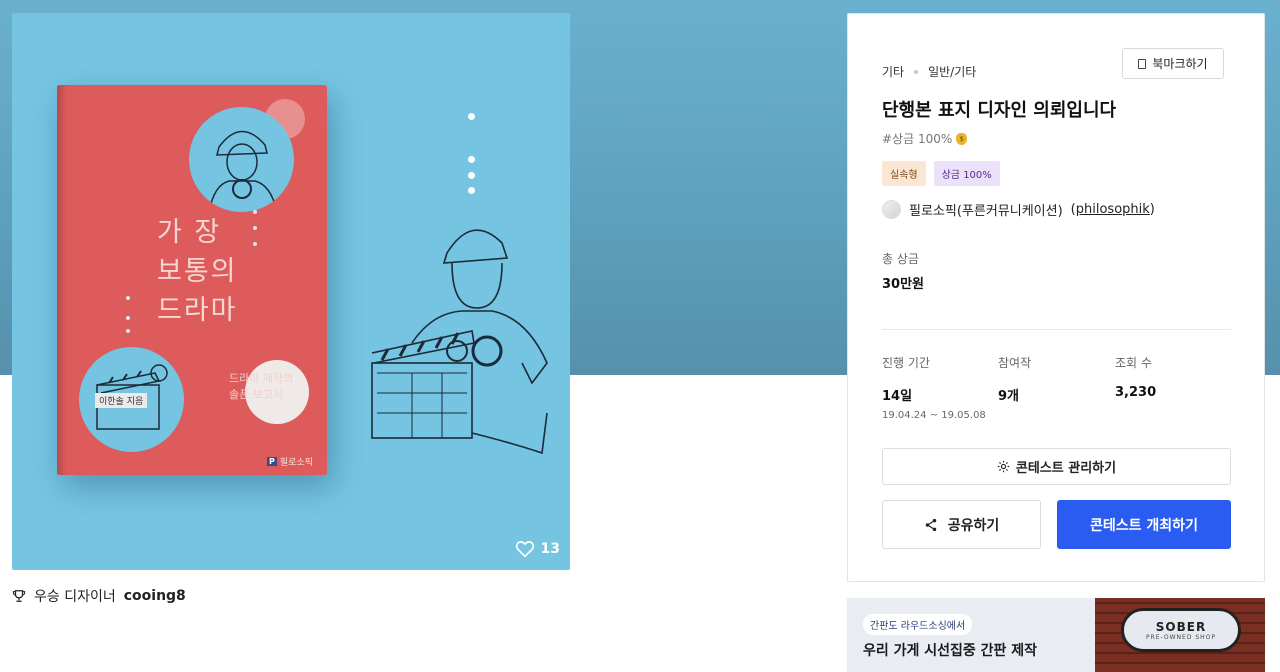 Image resolution: width=1280 pixels, height=672 pixels. Describe the element at coordinates (19, 596) in the screenshot. I see `trophy-icon` at that location.